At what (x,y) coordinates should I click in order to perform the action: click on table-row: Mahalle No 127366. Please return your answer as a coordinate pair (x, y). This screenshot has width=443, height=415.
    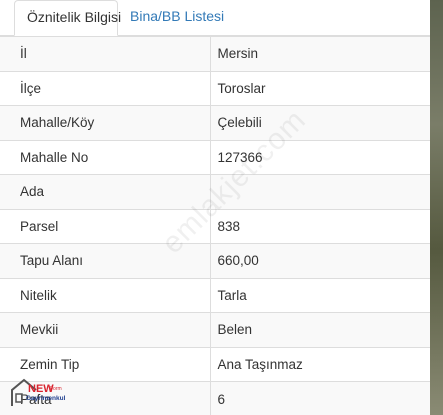
    Looking at the image, I should click on (215, 157).